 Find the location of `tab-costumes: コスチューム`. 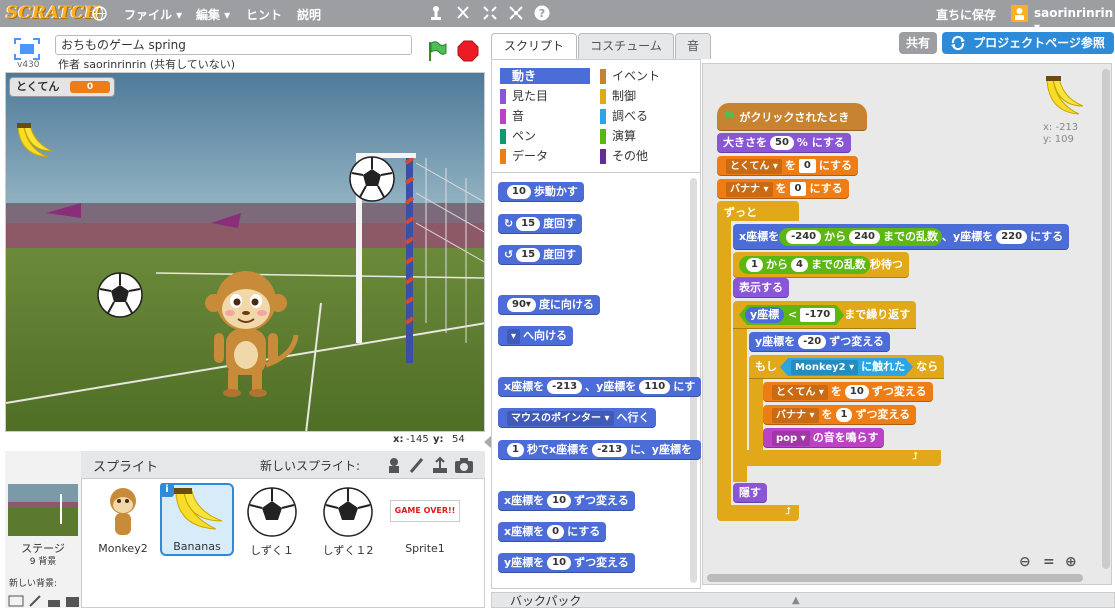

tab-costumes: コスチューム is located at coordinates (626, 46).